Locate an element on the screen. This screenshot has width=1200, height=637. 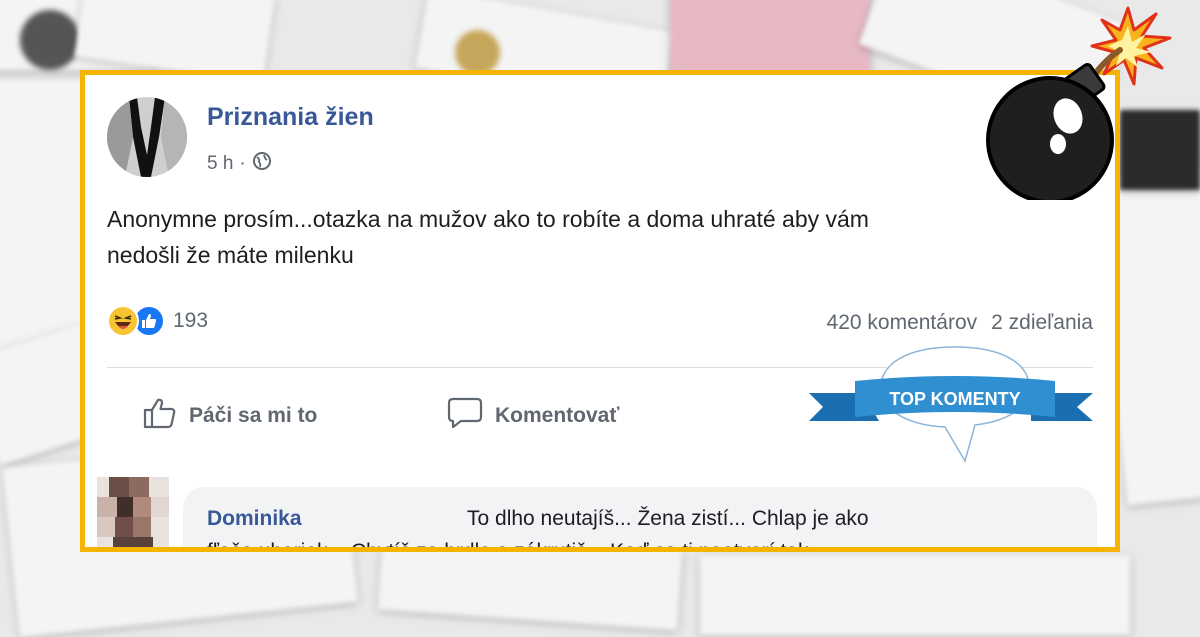
like-button: Páči sa mi to is located at coordinates (230, 416).